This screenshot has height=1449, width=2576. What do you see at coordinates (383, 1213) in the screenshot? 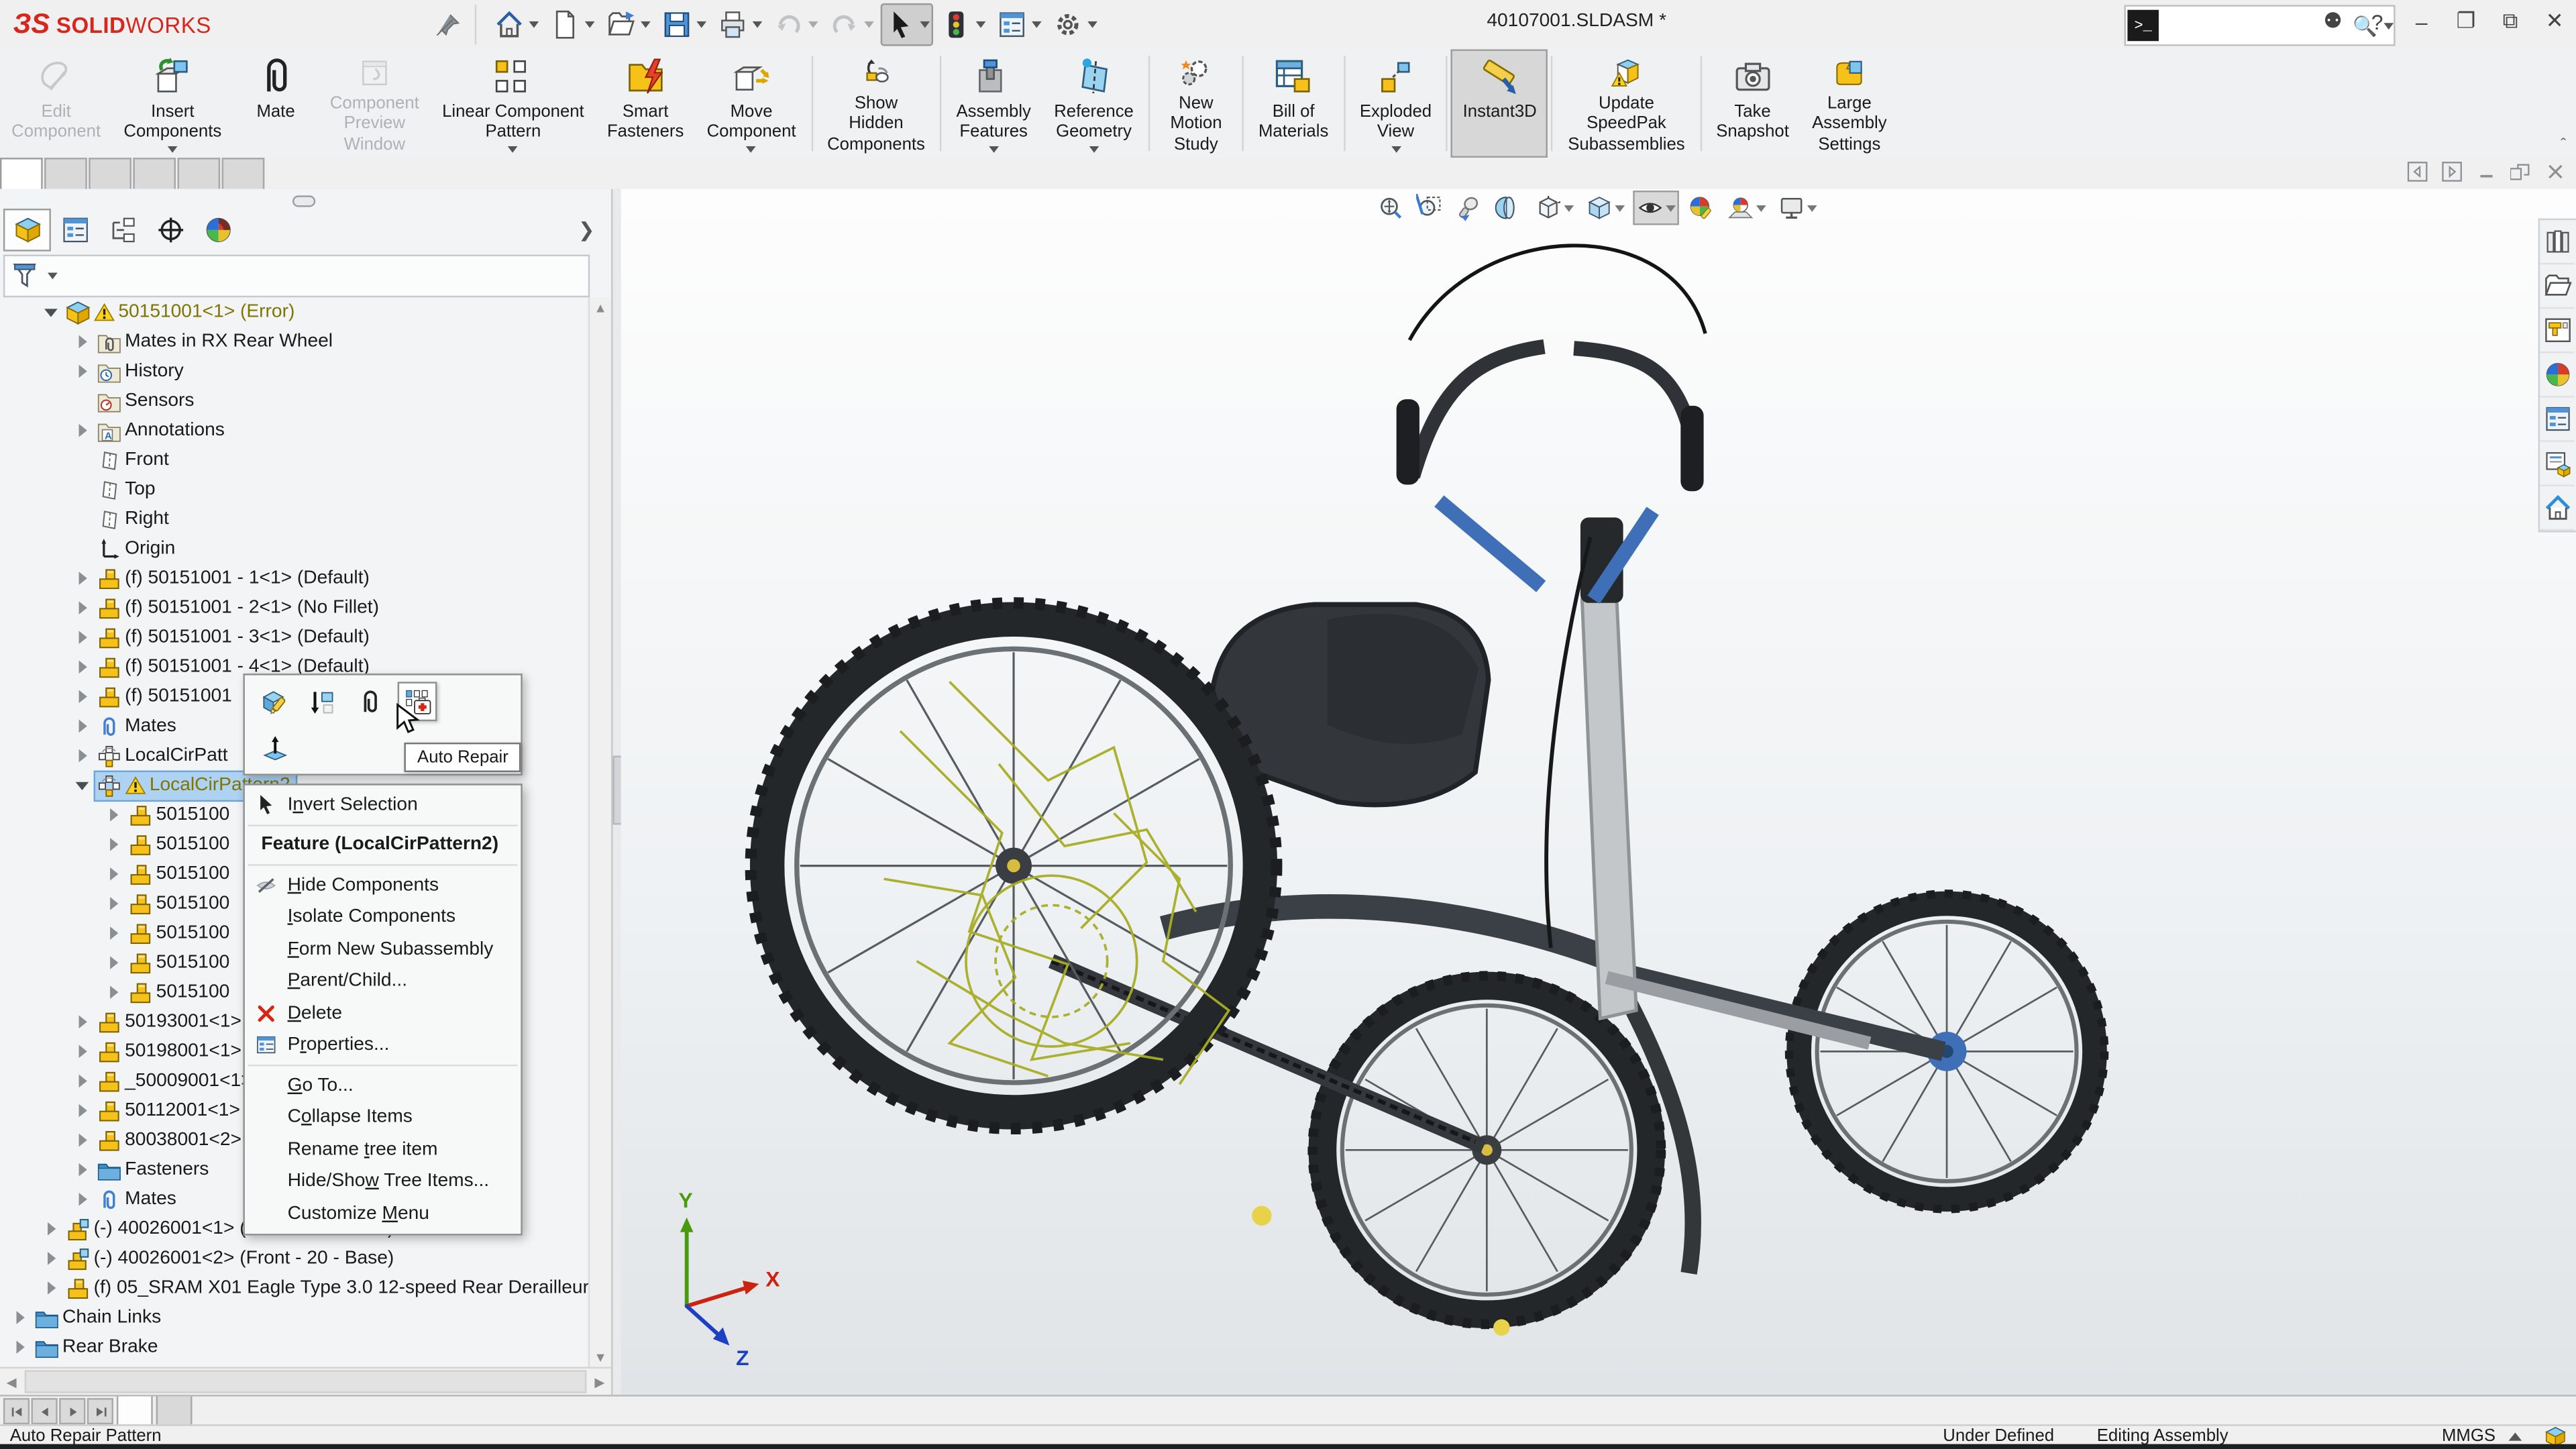
I see `context-menu-item: Customize Menu` at bounding box center [383, 1213].